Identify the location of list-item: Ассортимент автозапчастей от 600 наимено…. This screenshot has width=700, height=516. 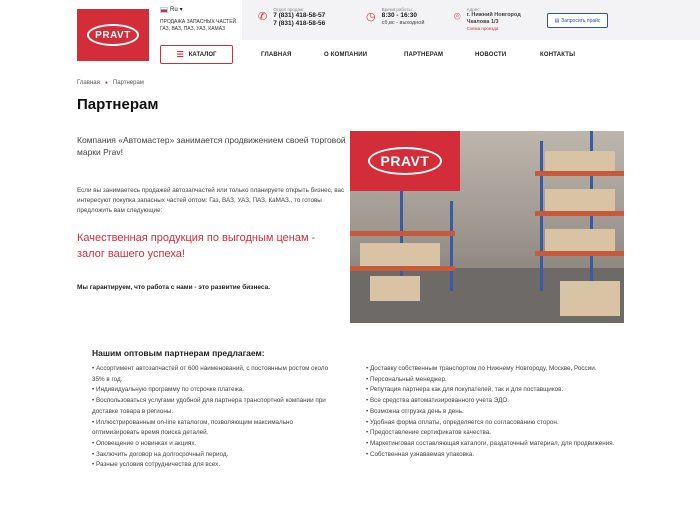
(212, 374).